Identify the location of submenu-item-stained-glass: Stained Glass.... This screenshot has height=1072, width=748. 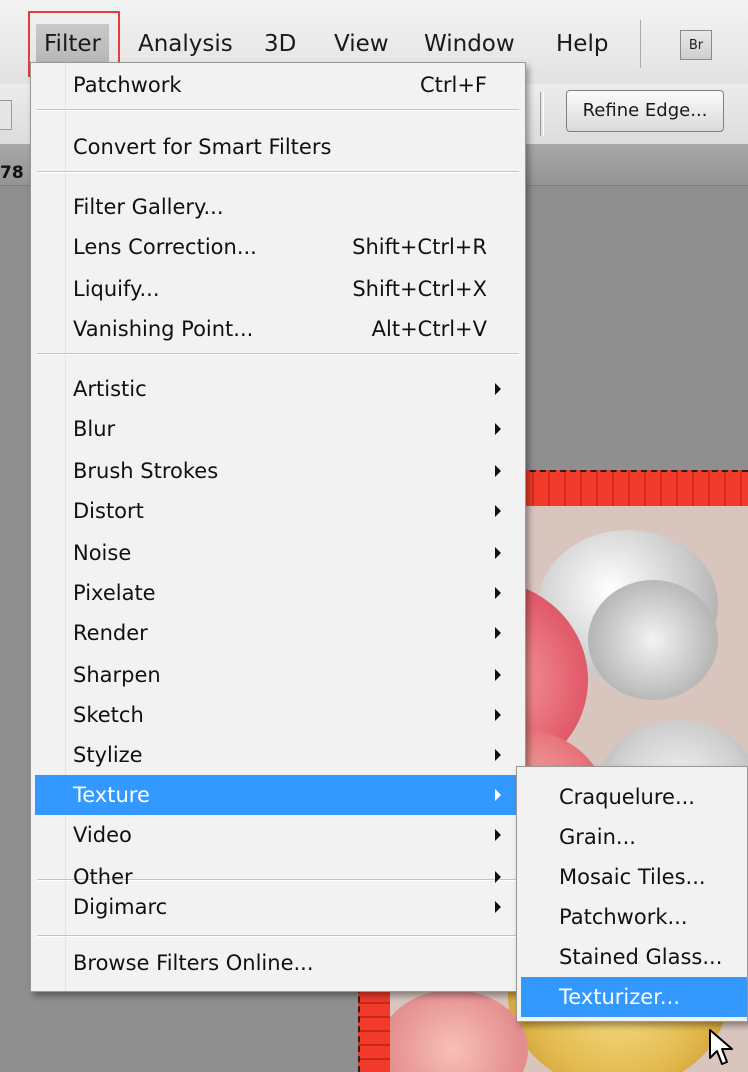
(634, 957).